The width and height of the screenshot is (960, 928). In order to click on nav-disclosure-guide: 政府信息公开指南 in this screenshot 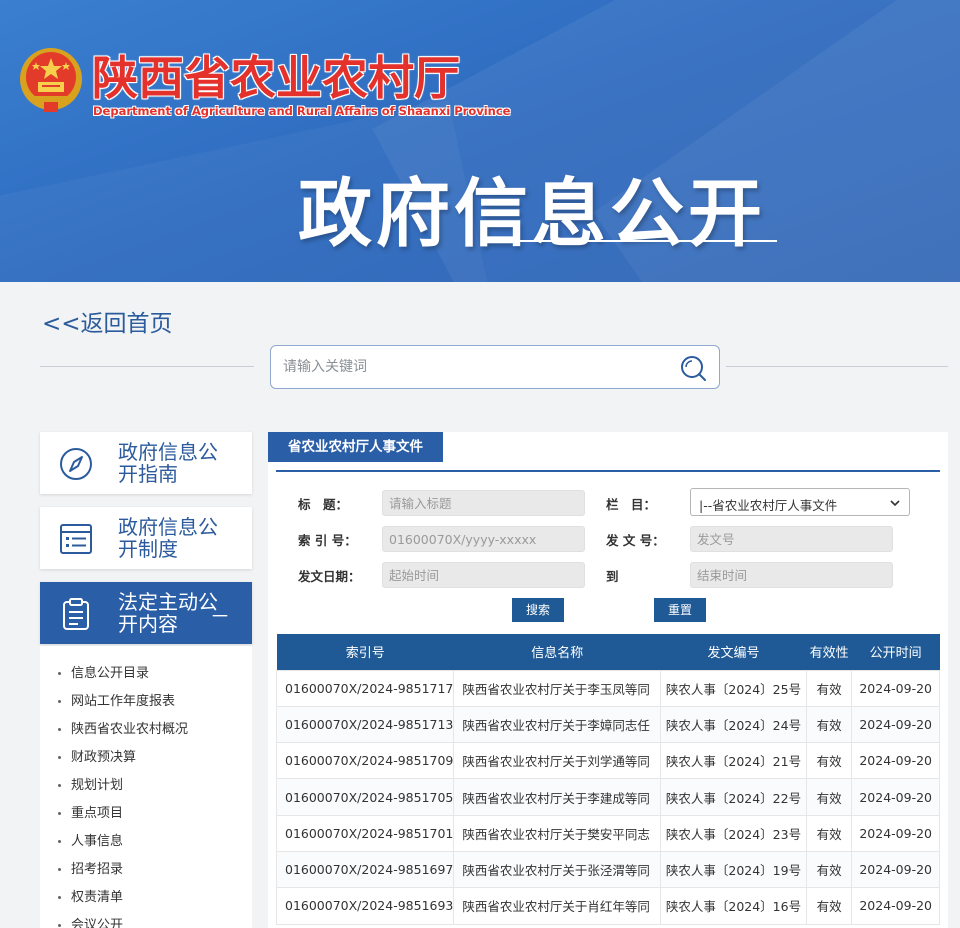, I will do `click(146, 463)`.